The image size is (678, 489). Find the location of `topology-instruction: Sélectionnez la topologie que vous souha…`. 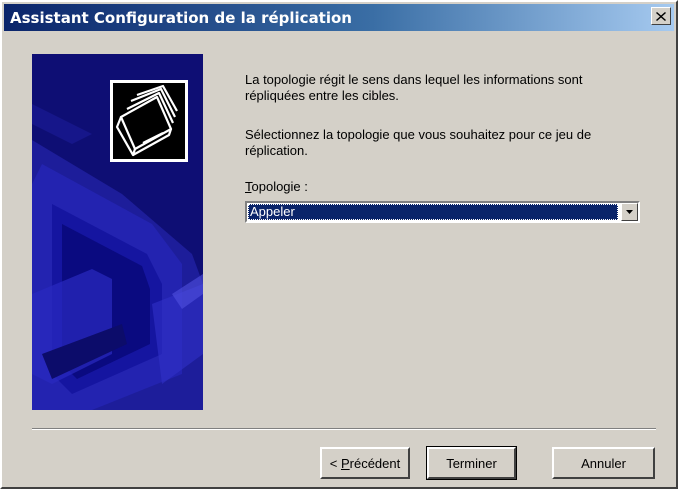

topology-instruction: Sélectionnez la topologie que vous souha… is located at coordinates (418, 142).